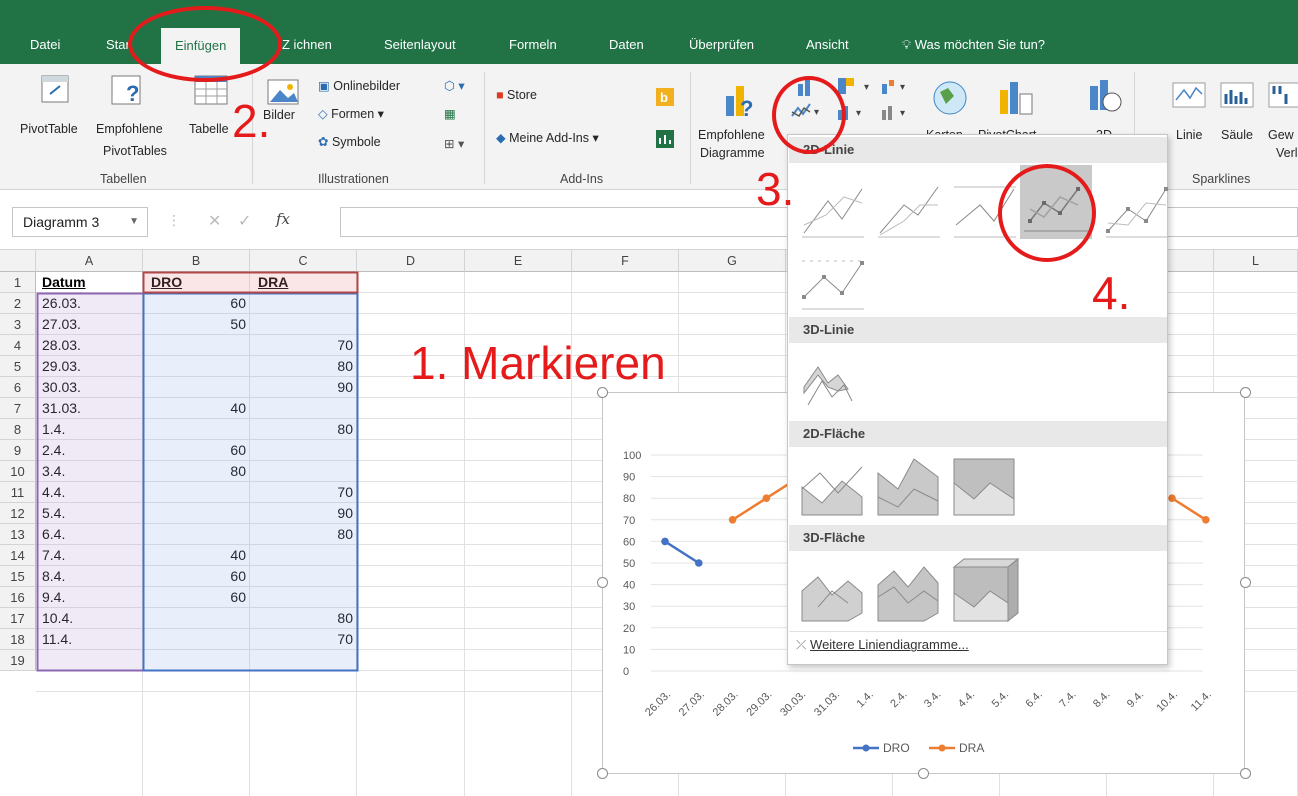  What do you see at coordinates (932, 699) in the screenshot?
I see `x-tick-label: 3.4.` at bounding box center [932, 699].